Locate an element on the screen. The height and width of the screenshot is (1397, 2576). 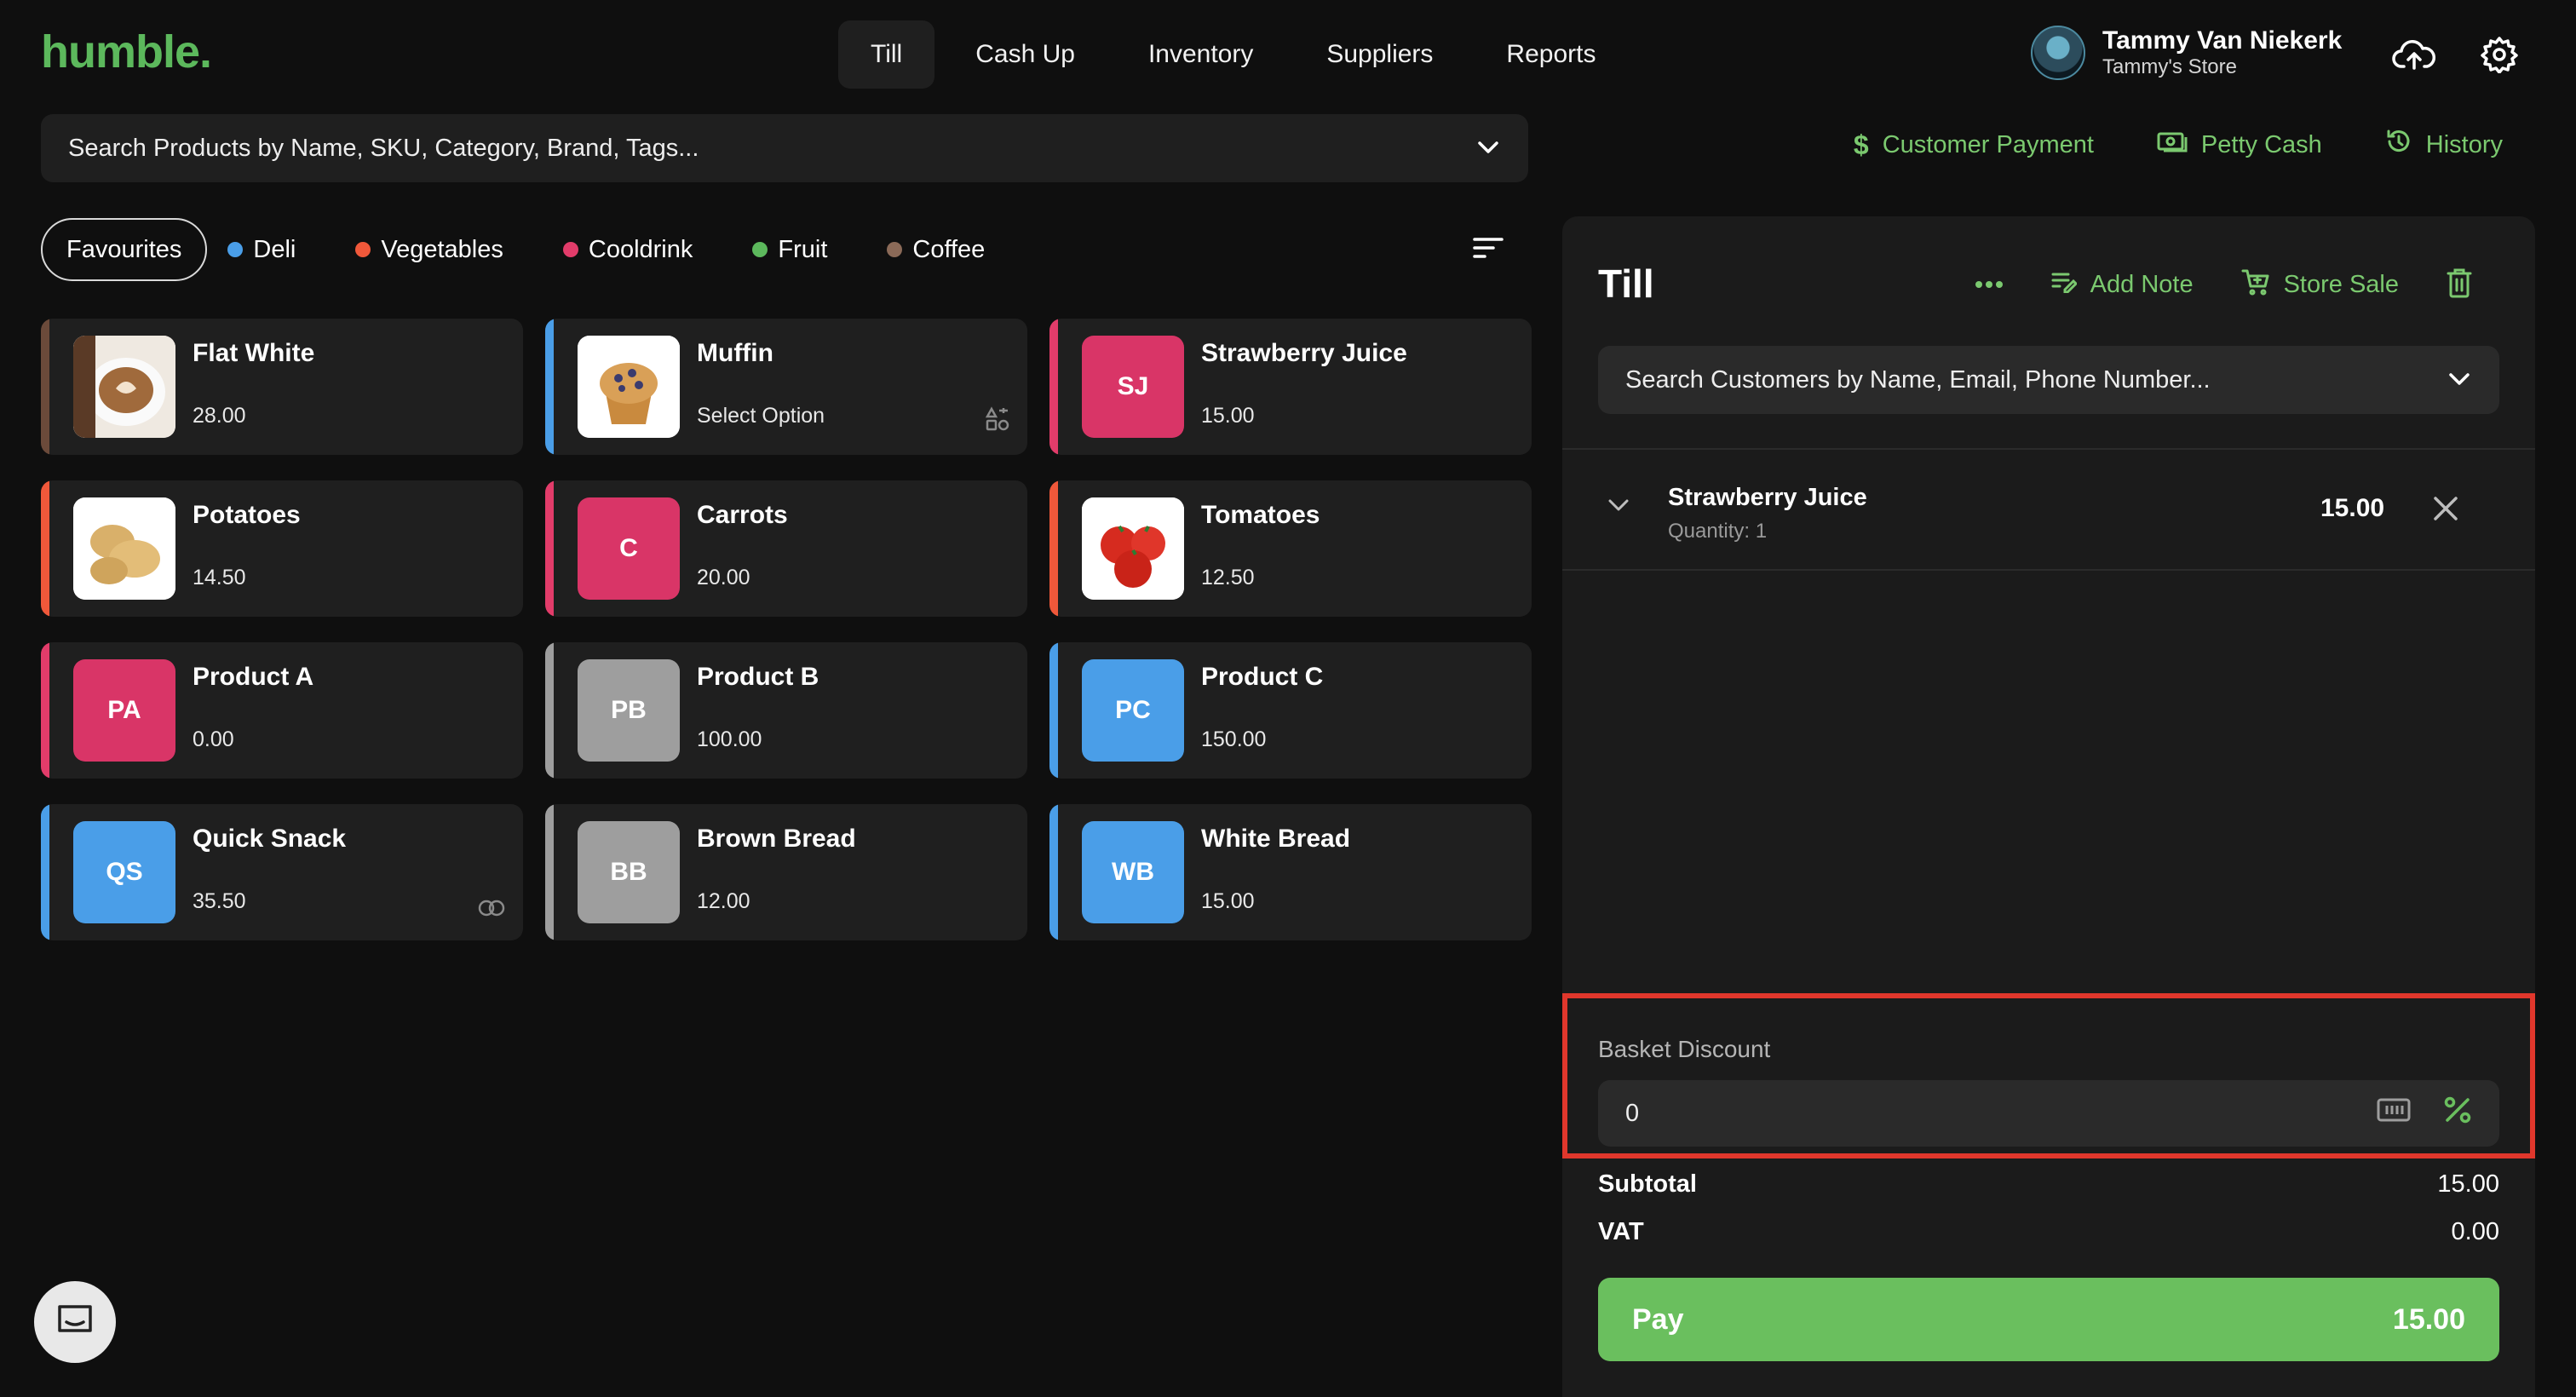
category-deli: Deli is located at coordinates (261, 250).